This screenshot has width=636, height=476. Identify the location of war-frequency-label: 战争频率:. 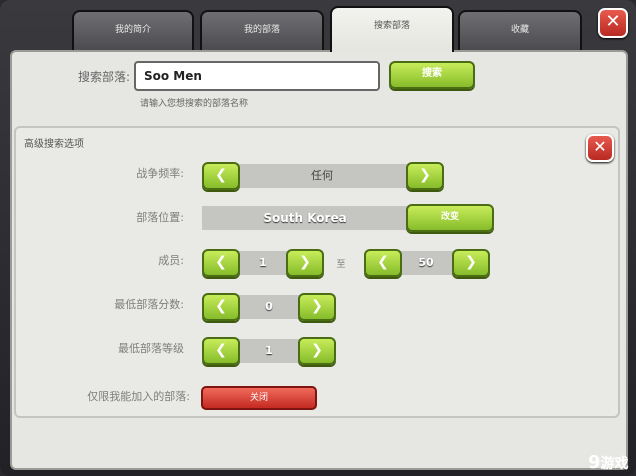
(160, 173).